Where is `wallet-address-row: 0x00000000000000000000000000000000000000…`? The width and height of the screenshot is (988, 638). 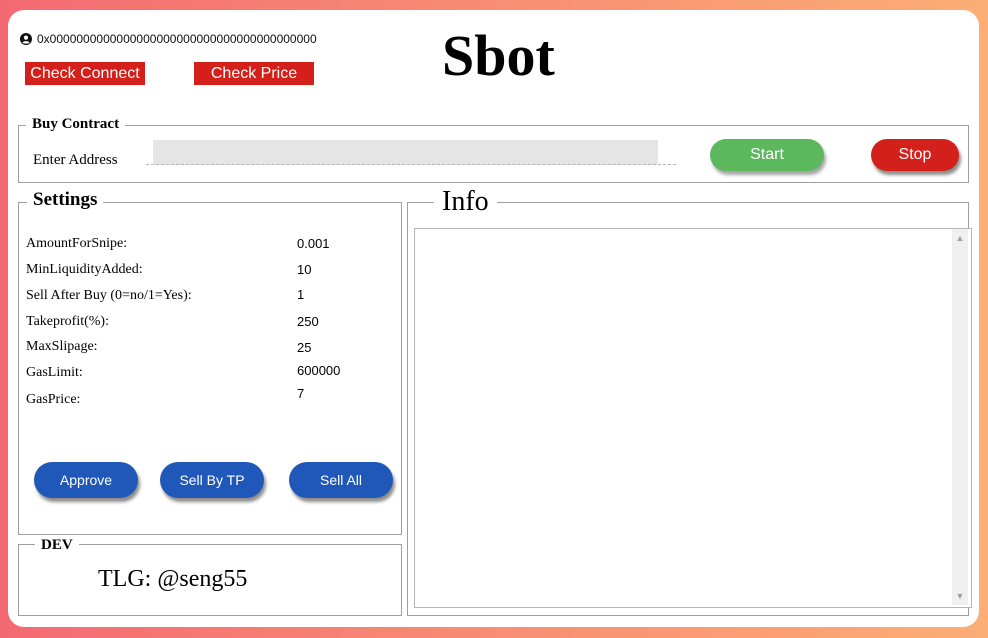
wallet-address-row: 0x00000000000000000000000000000000000000… is located at coordinates (168, 39).